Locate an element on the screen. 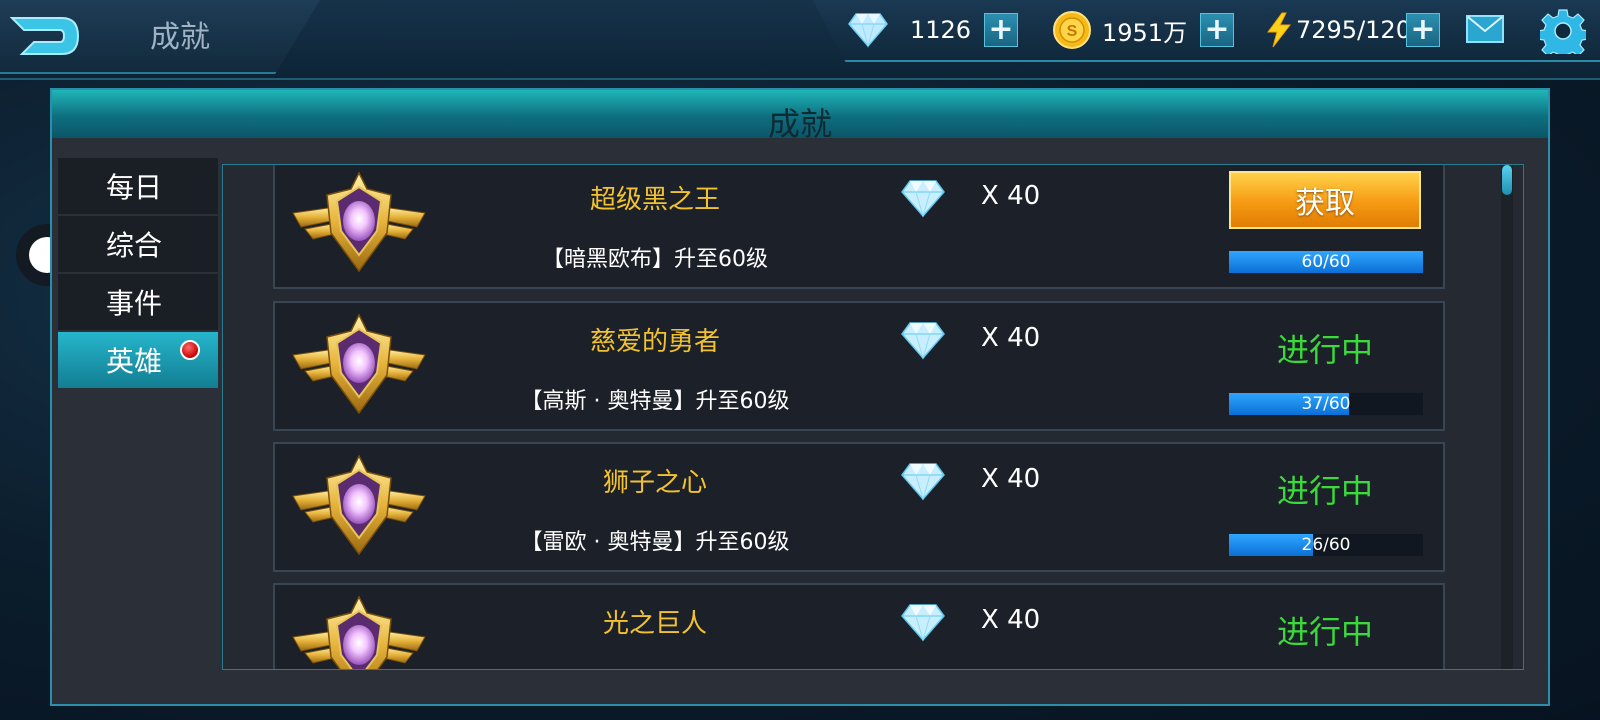 This screenshot has width=1600, height=720. panel-header: 成就 is located at coordinates (800, 116).